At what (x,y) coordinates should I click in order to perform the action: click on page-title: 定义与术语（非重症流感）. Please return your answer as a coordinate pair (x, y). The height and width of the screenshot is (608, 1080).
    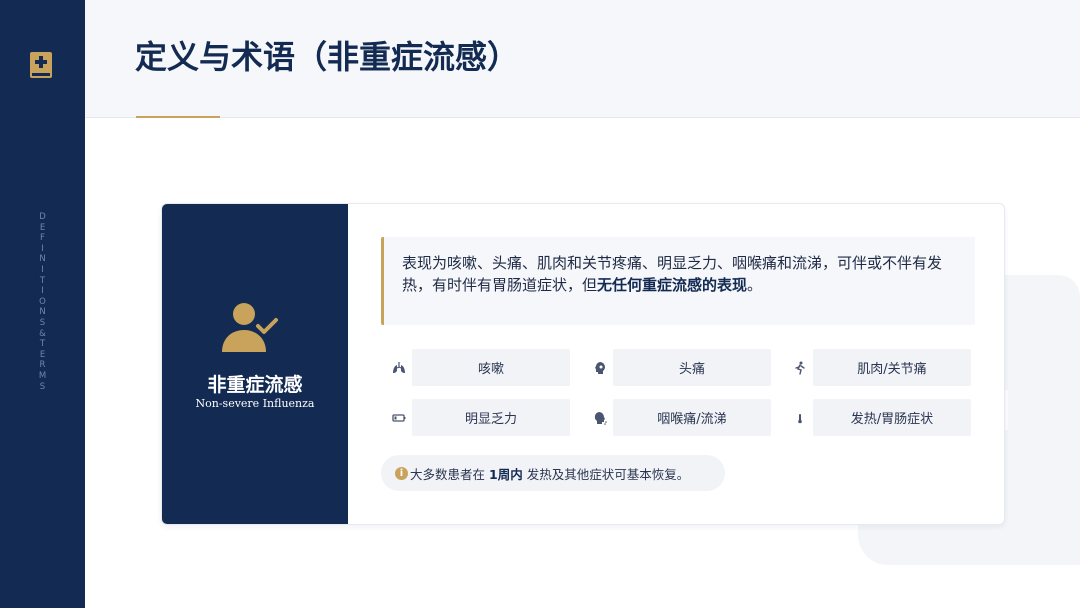
    Looking at the image, I should click on (327, 57).